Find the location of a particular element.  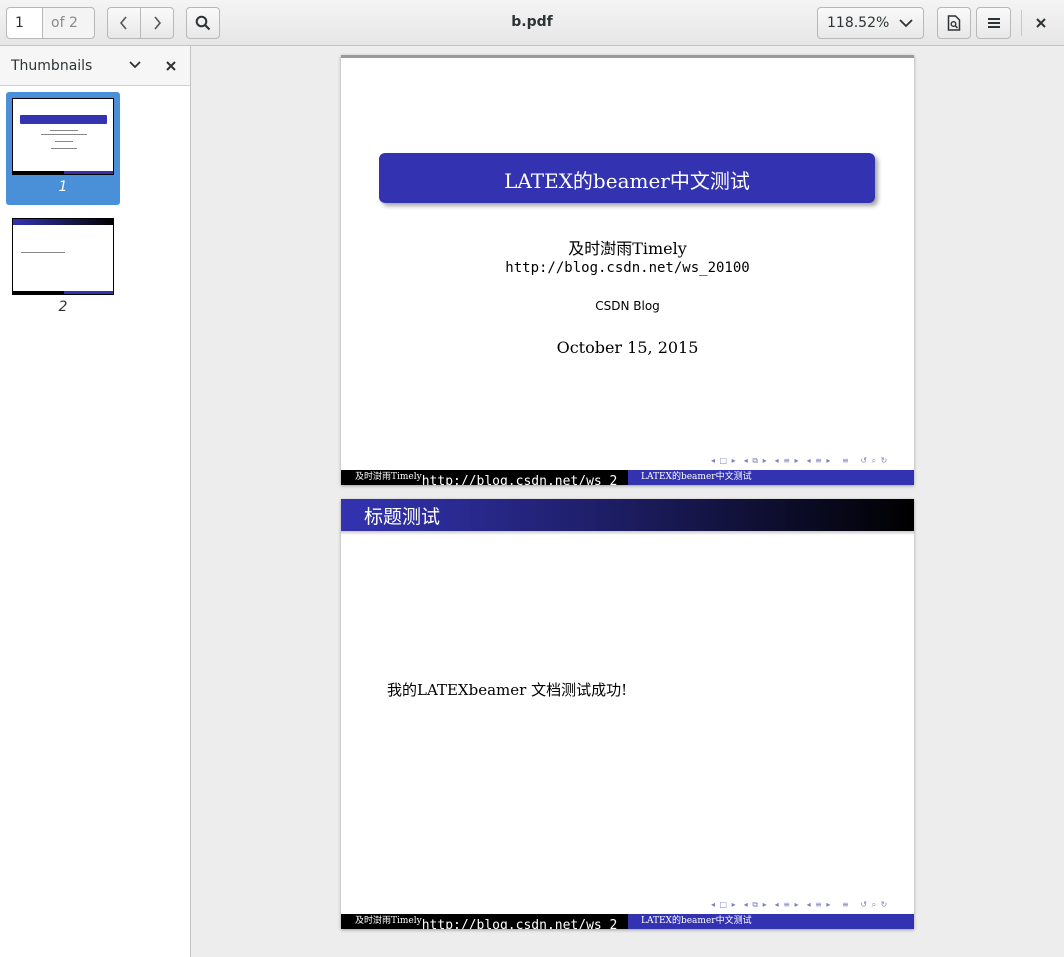

frame-title-bar: 标题测试 is located at coordinates (627, 515).